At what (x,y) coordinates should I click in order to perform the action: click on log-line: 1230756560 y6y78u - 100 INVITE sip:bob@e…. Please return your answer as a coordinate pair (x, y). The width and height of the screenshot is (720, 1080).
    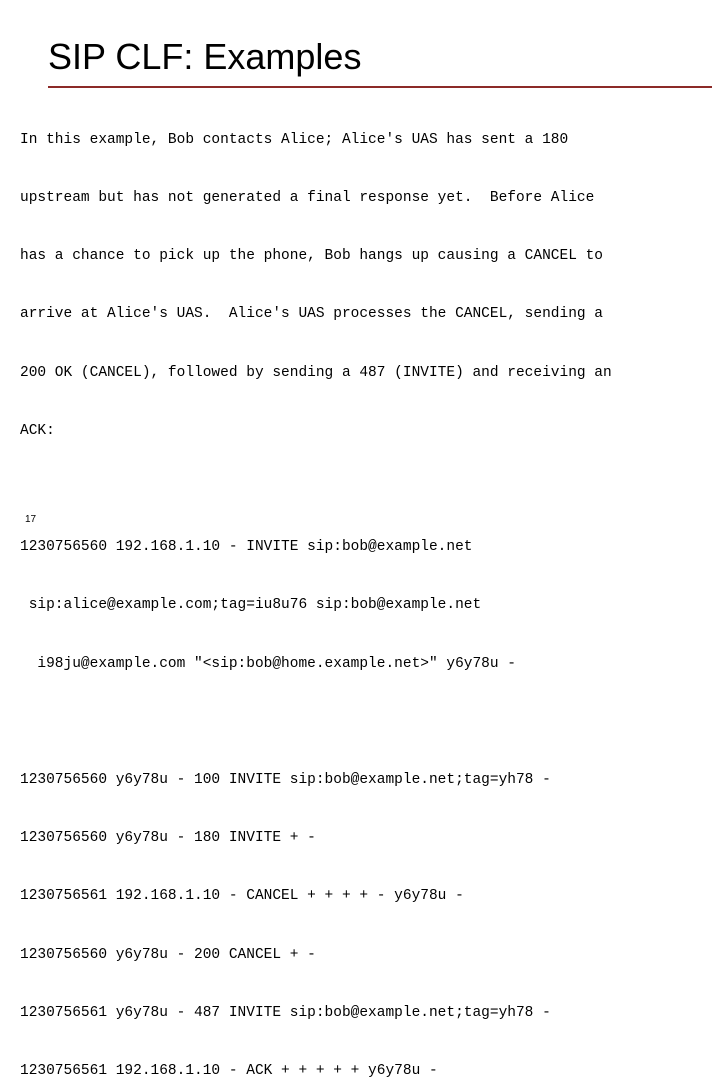
    Looking at the image, I should click on (285, 780).